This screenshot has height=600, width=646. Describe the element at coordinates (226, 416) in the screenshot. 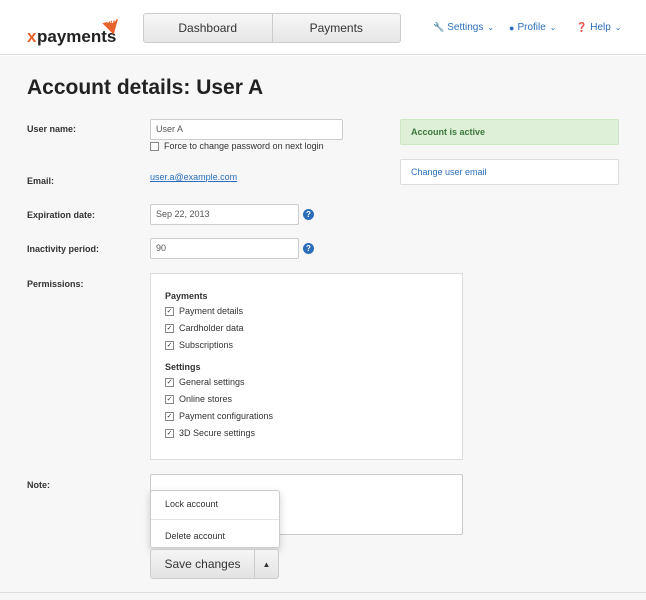

I see `perm-label: Payment configurations` at that location.